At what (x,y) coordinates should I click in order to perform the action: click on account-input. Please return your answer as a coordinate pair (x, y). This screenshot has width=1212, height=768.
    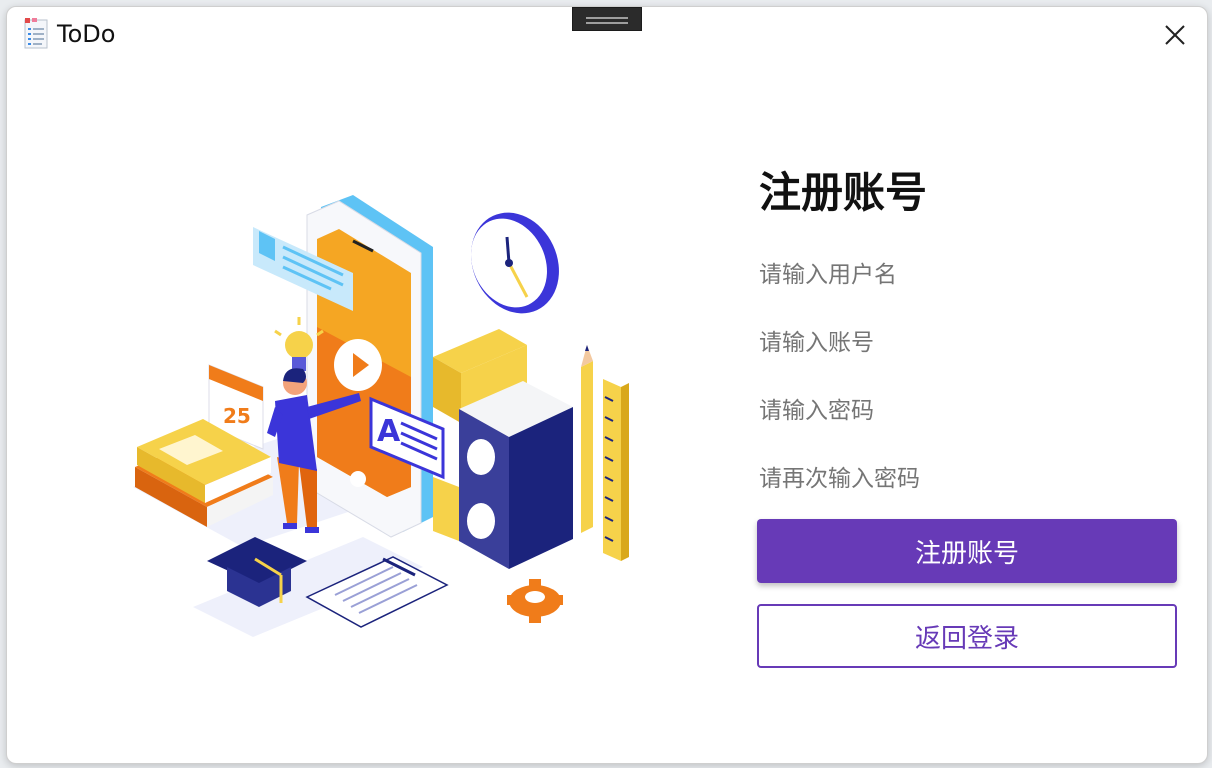
    Looking at the image, I should click on (963, 343).